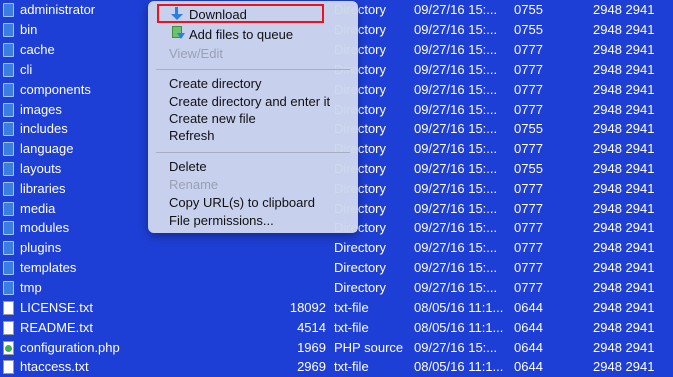  What do you see at coordinates (70, 347) in the screenshot?
I see `file-name: configuration.php` at bounding box center [70, 347].